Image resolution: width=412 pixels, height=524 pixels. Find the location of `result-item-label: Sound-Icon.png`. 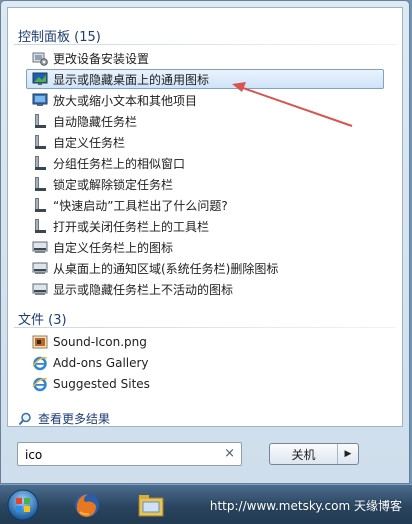

result-item-label: Sound-Icon.png is located at coordinates (100, 342).